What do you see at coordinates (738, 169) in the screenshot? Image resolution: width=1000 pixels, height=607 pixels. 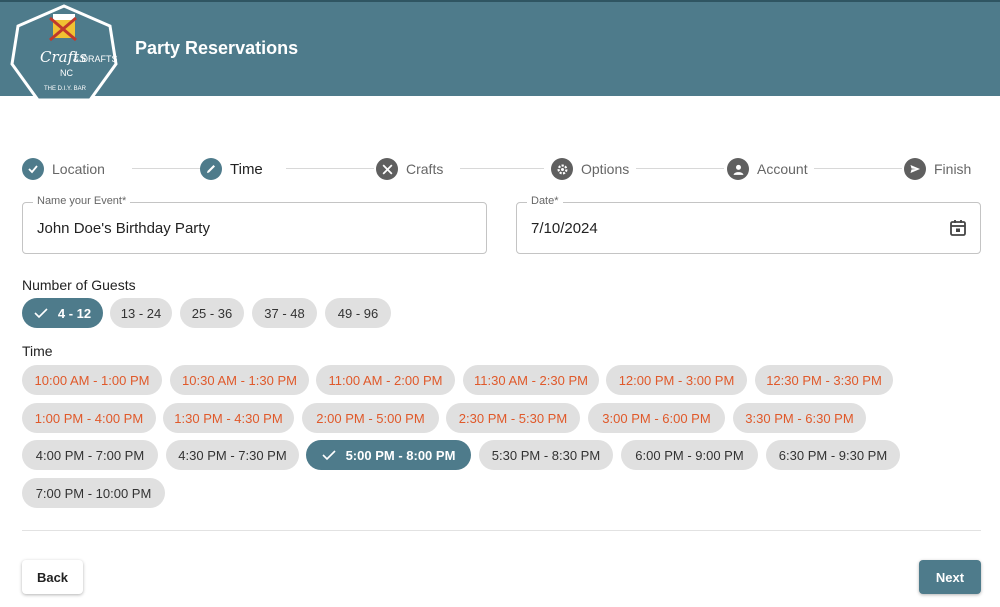 I see `person-icon` at bounding box center [738, 169].